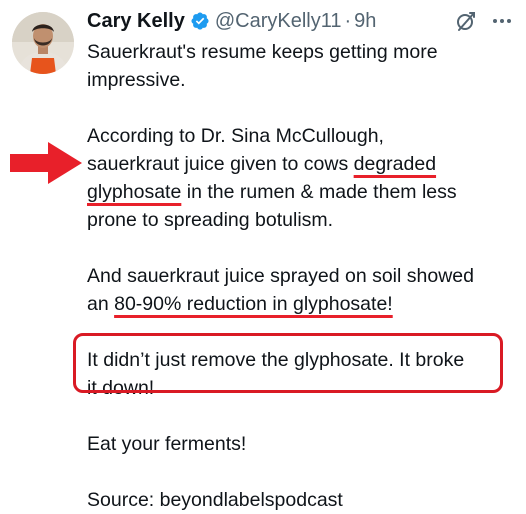 The image size is (526, 514). Describe the element at coordinates (215, 500) in the screenshot. I see `text-line: Source: beyondlabelspodcast` at that location.